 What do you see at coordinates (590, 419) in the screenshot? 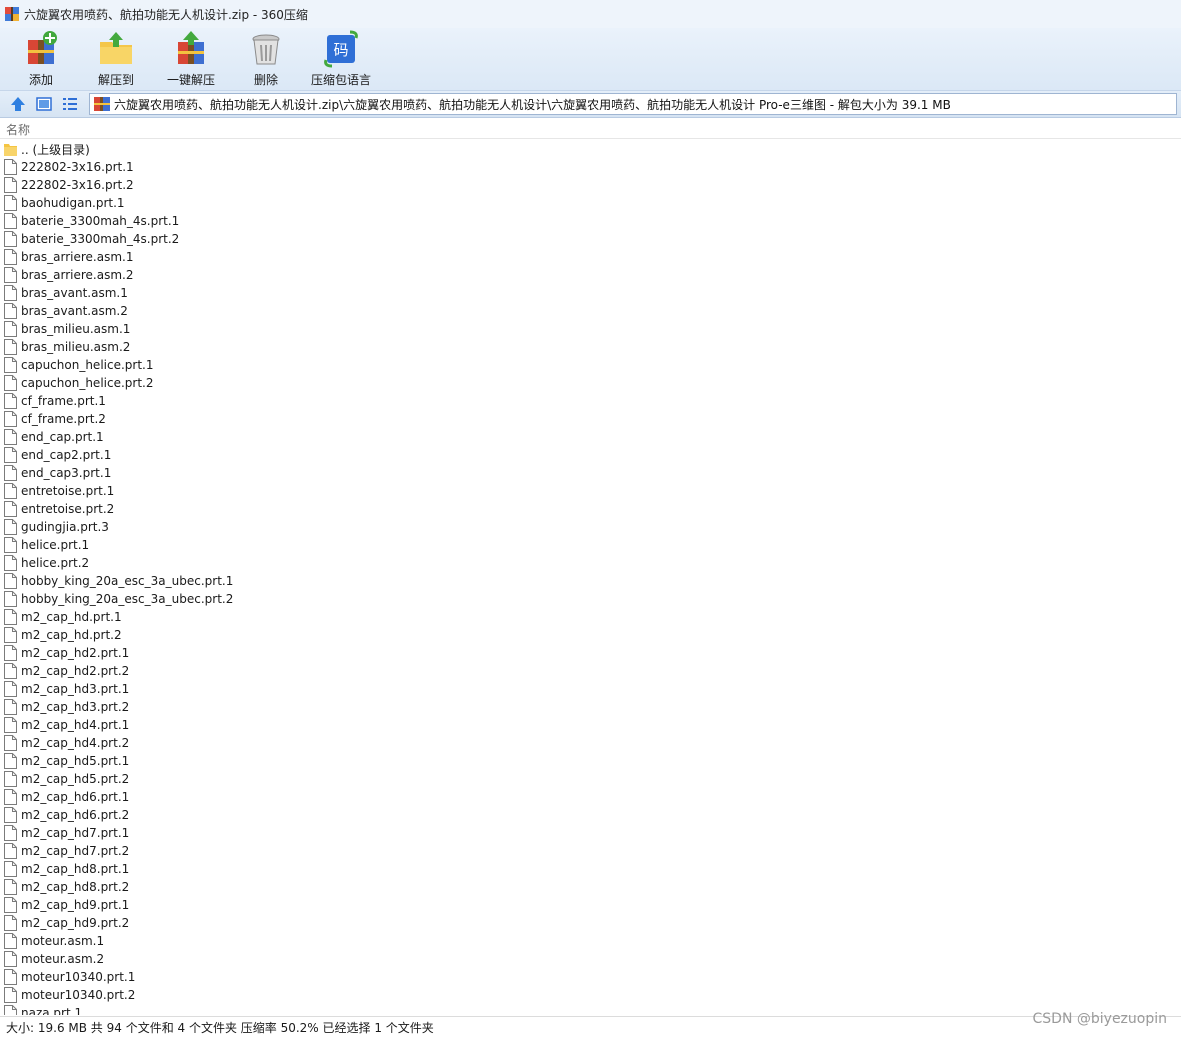
I see `file-row: cf_frame.prt.2` at bounding box center [590, 419].